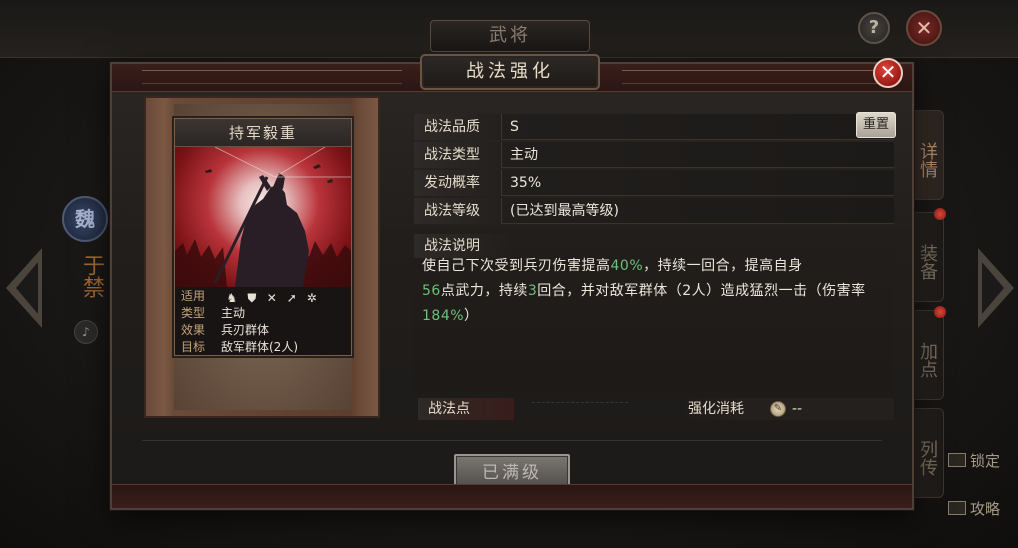 Image resolution: width=1018 pixels, height=548 pixels. What do you see at coordinates (193, 296) in the screenshot?
I see `applies-label: 适用` at bounding box center [193, 296].